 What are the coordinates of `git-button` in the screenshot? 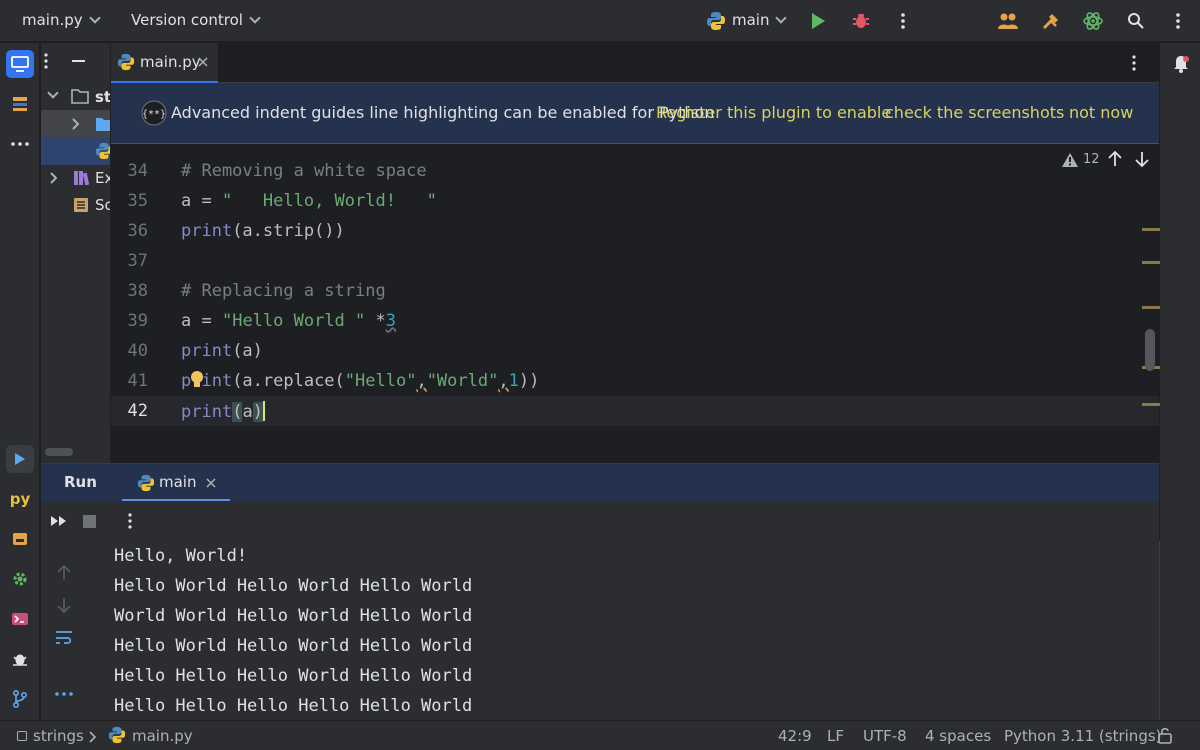 It's located at (20, 699).